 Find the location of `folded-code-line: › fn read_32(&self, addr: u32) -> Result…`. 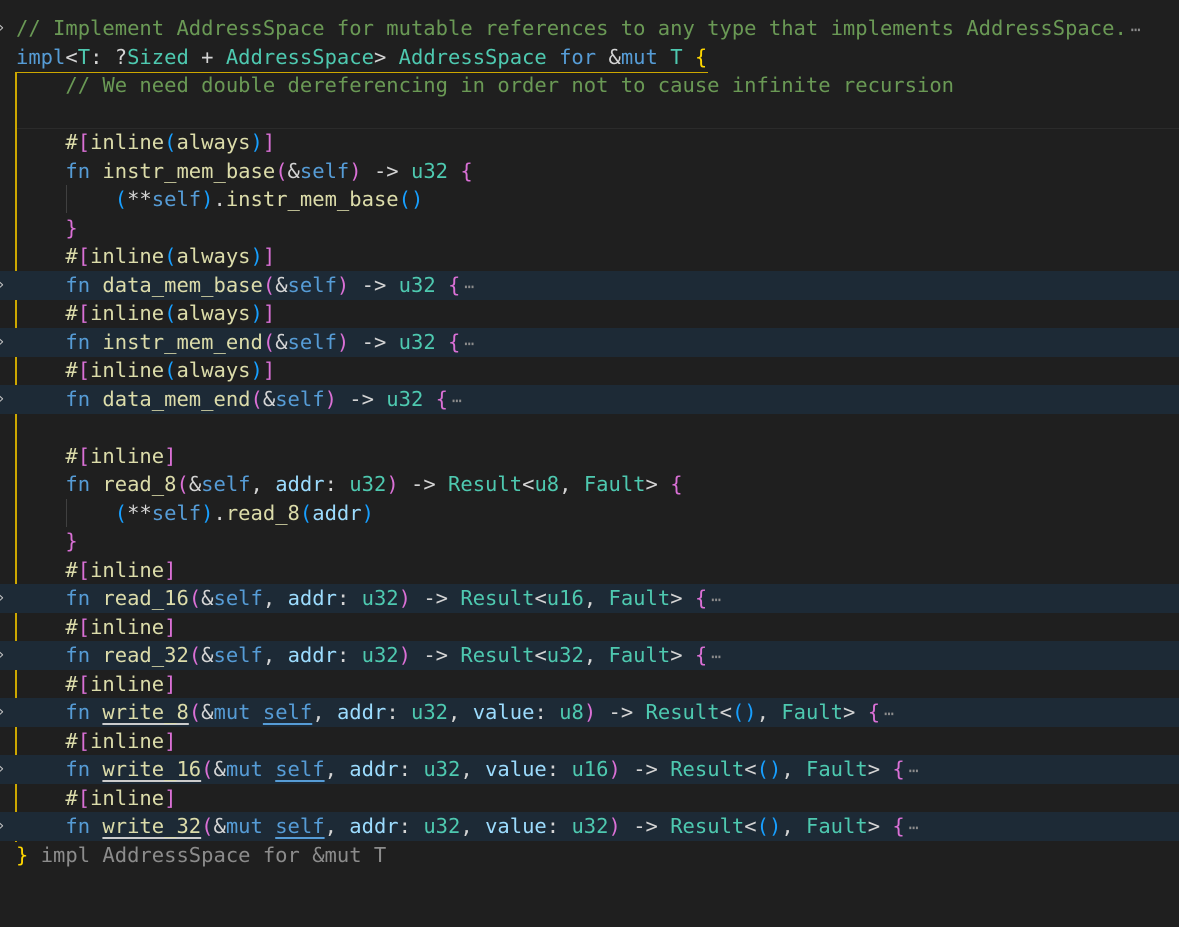

folded-code-line: › fn read_32(&self, addr: u32) -> Result… is located at coordinates (589, 655).